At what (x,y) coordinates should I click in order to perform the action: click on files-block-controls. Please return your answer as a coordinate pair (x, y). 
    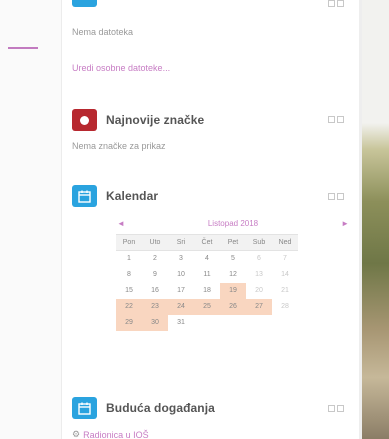
    Looking at the image, I should click on (336, 3).